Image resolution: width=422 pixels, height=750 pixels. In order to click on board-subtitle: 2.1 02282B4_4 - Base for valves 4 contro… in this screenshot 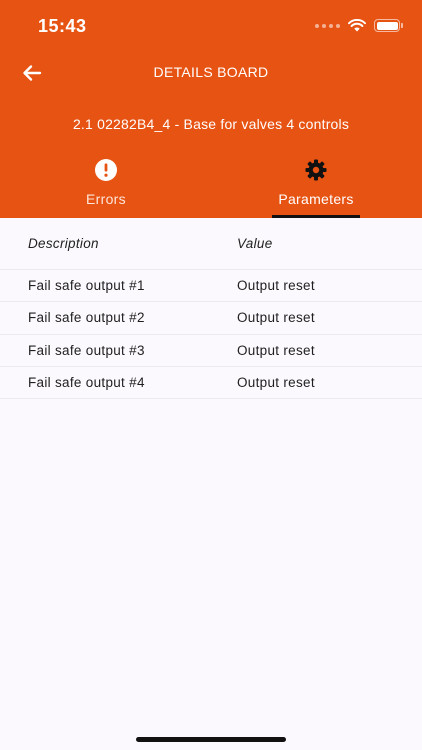, I will do `click(211, 124)`.